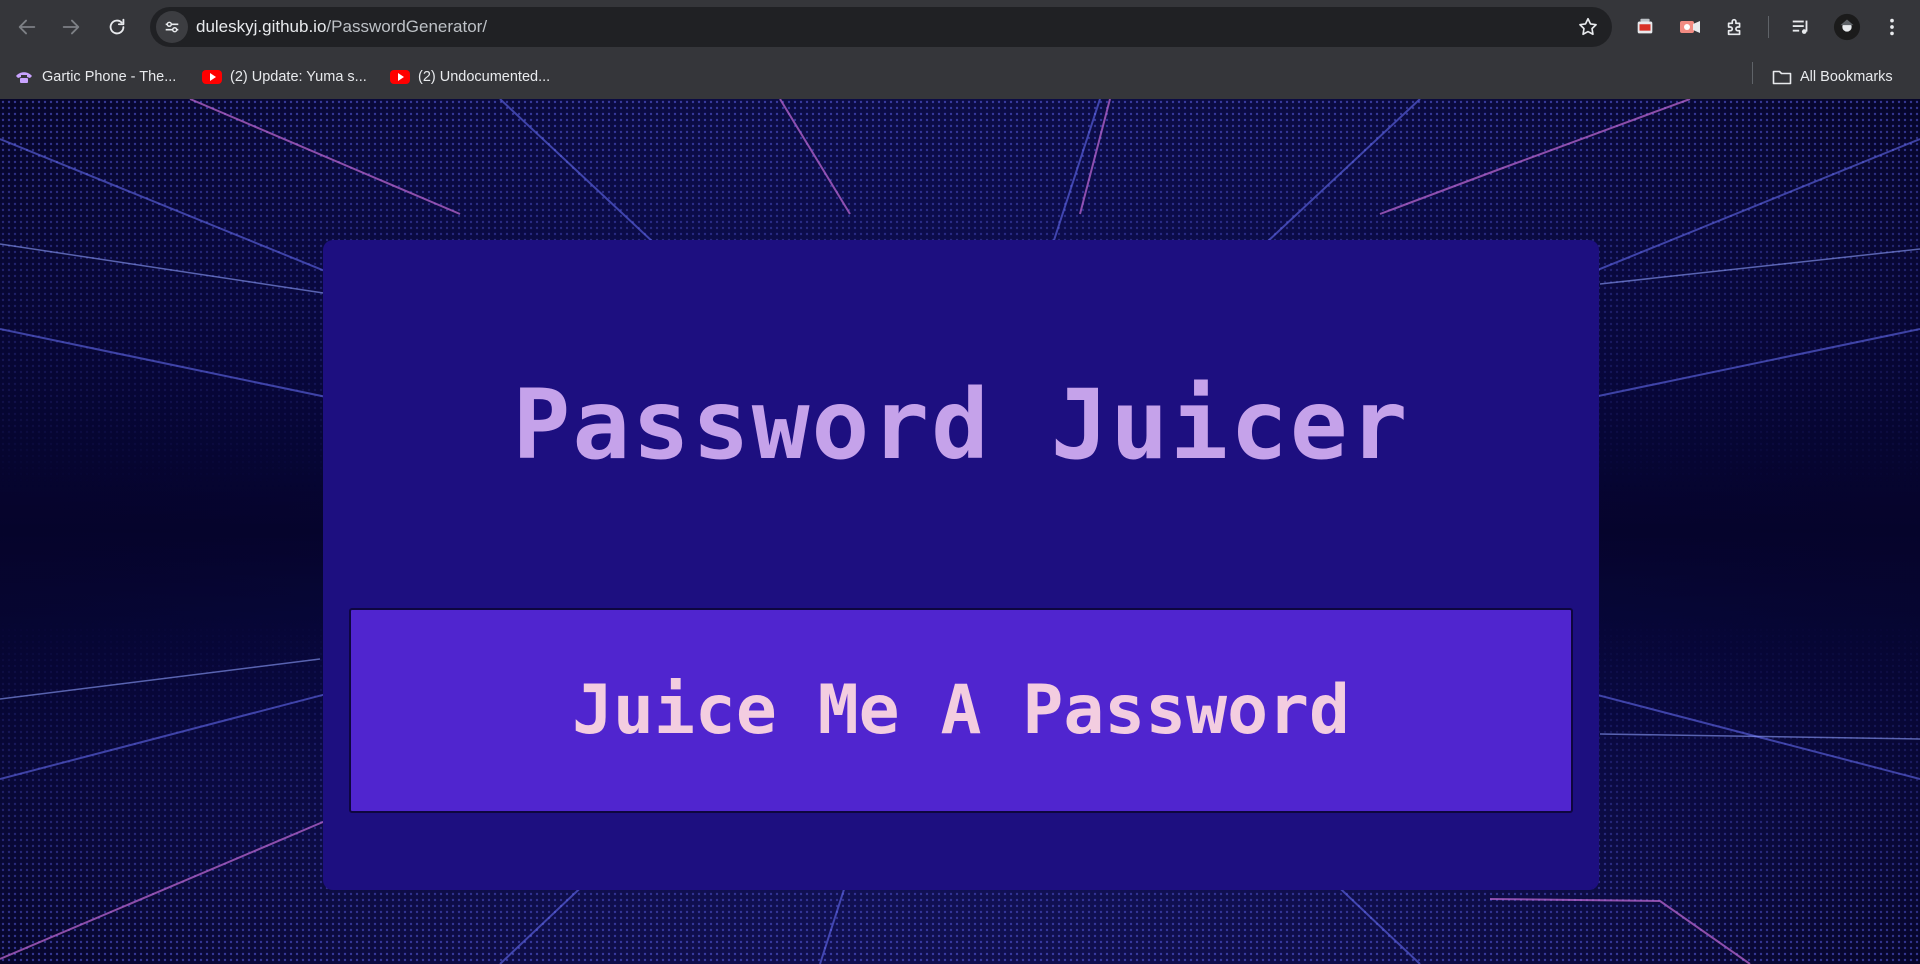  I want to click on all-bookmarks-button: All Bookmarks, so click(1832, 77).